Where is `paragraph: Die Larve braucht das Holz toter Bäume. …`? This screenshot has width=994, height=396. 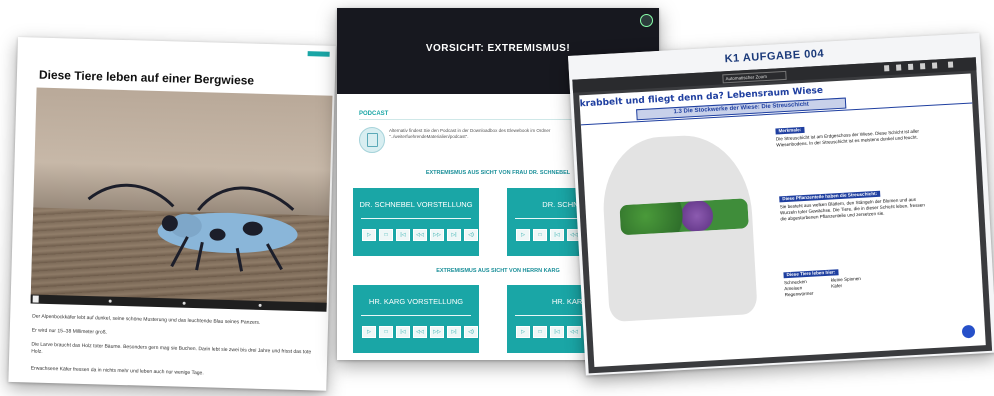
paragraph: Die Larve braucht das Holz toter Bäume. … is located at coordinates (171, 348).